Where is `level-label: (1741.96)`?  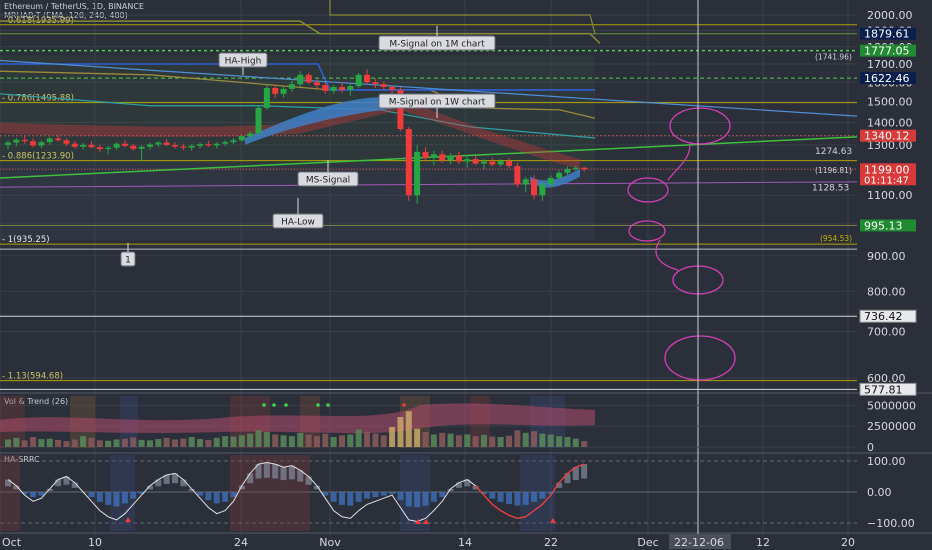
level-label: (1741.96) is located at coordinates (833, 57).